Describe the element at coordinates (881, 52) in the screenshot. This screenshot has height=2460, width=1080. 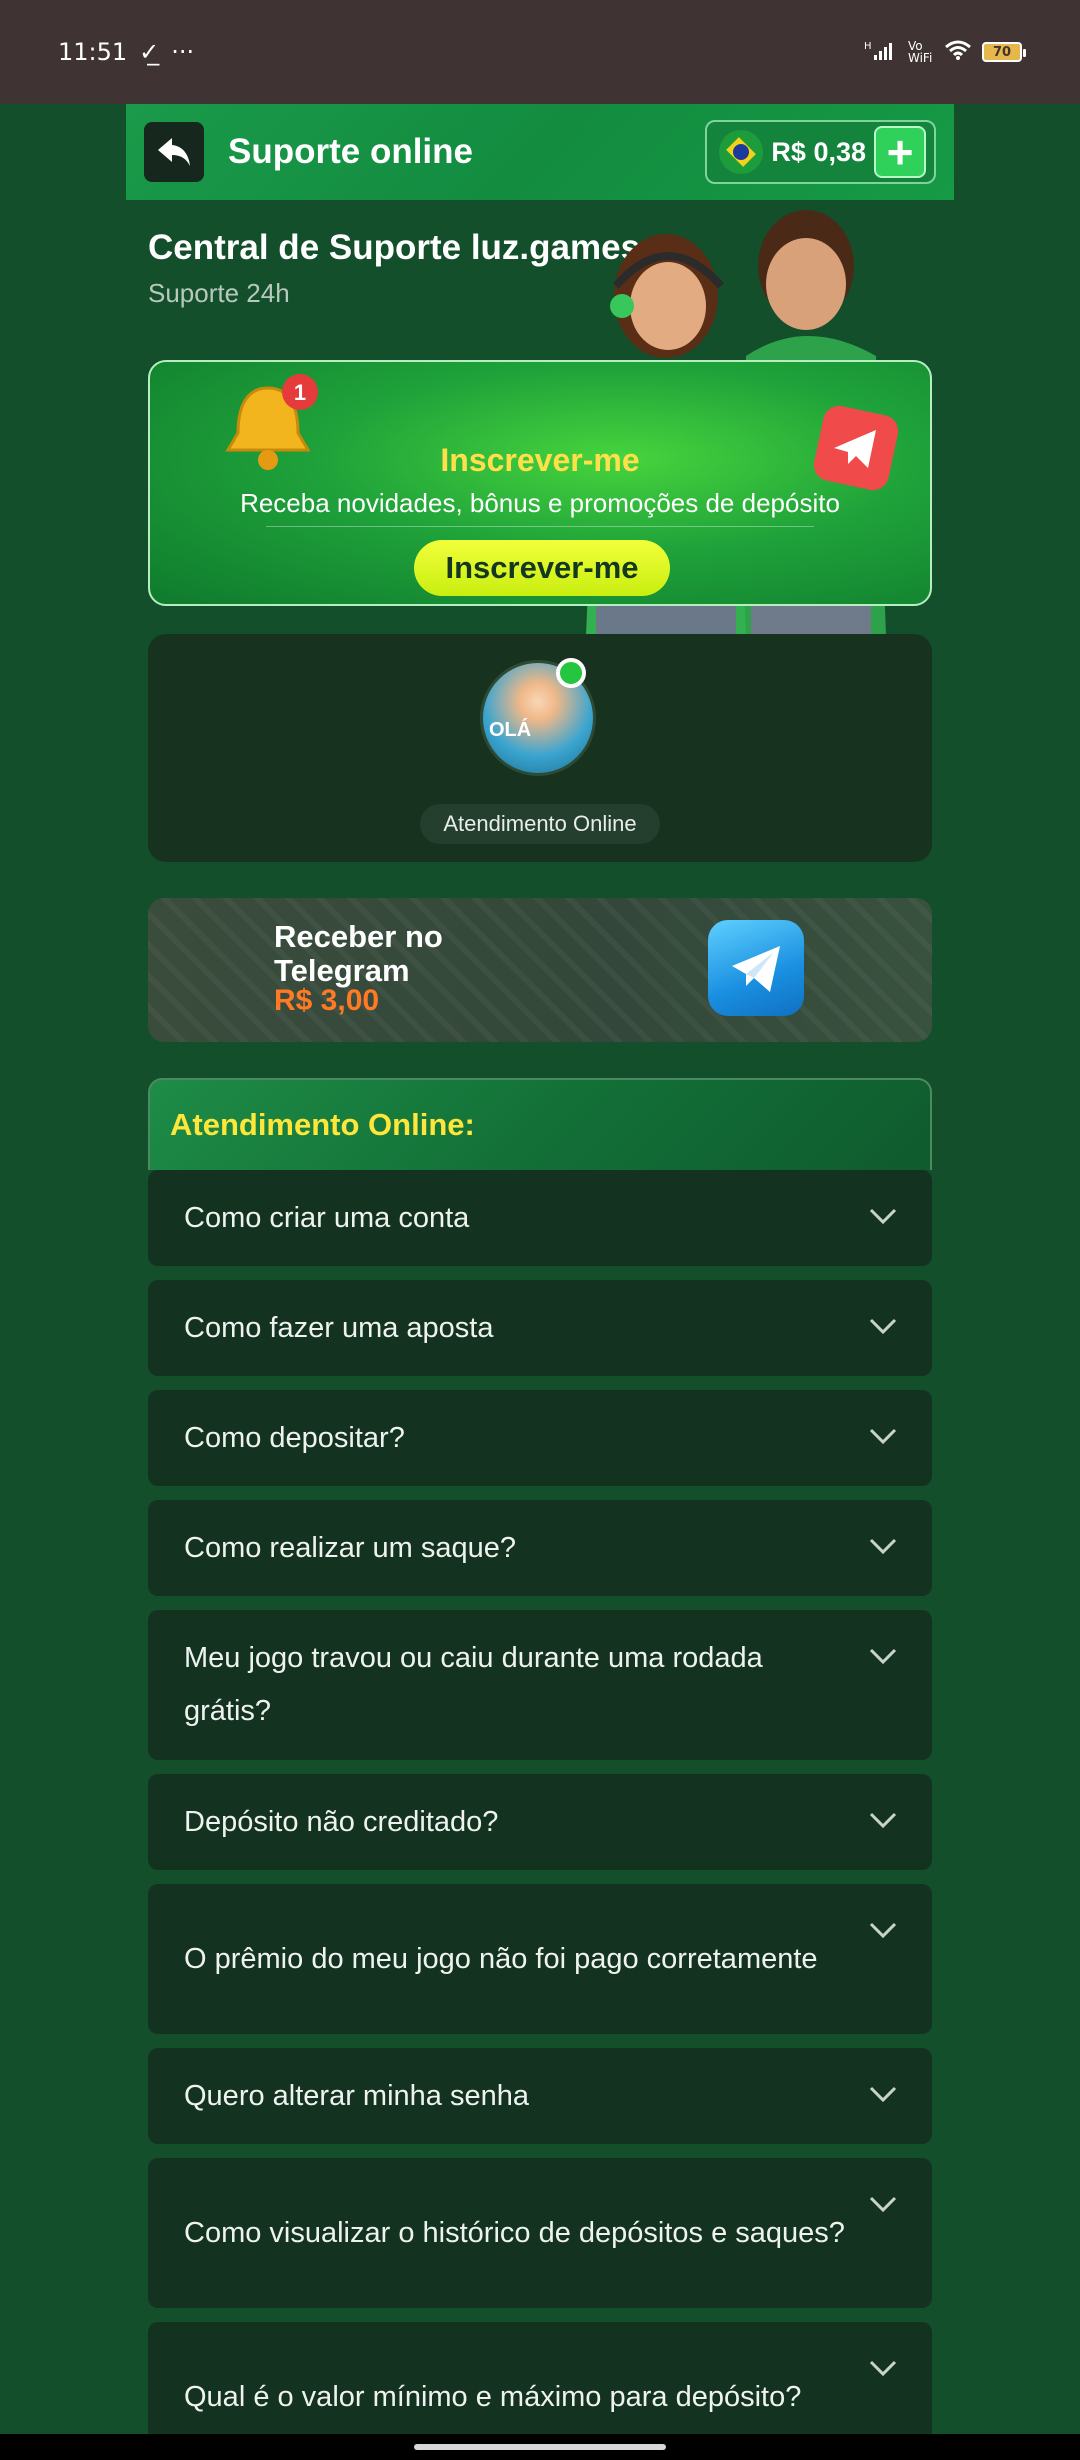
I see `signal-icon: H` at that location.